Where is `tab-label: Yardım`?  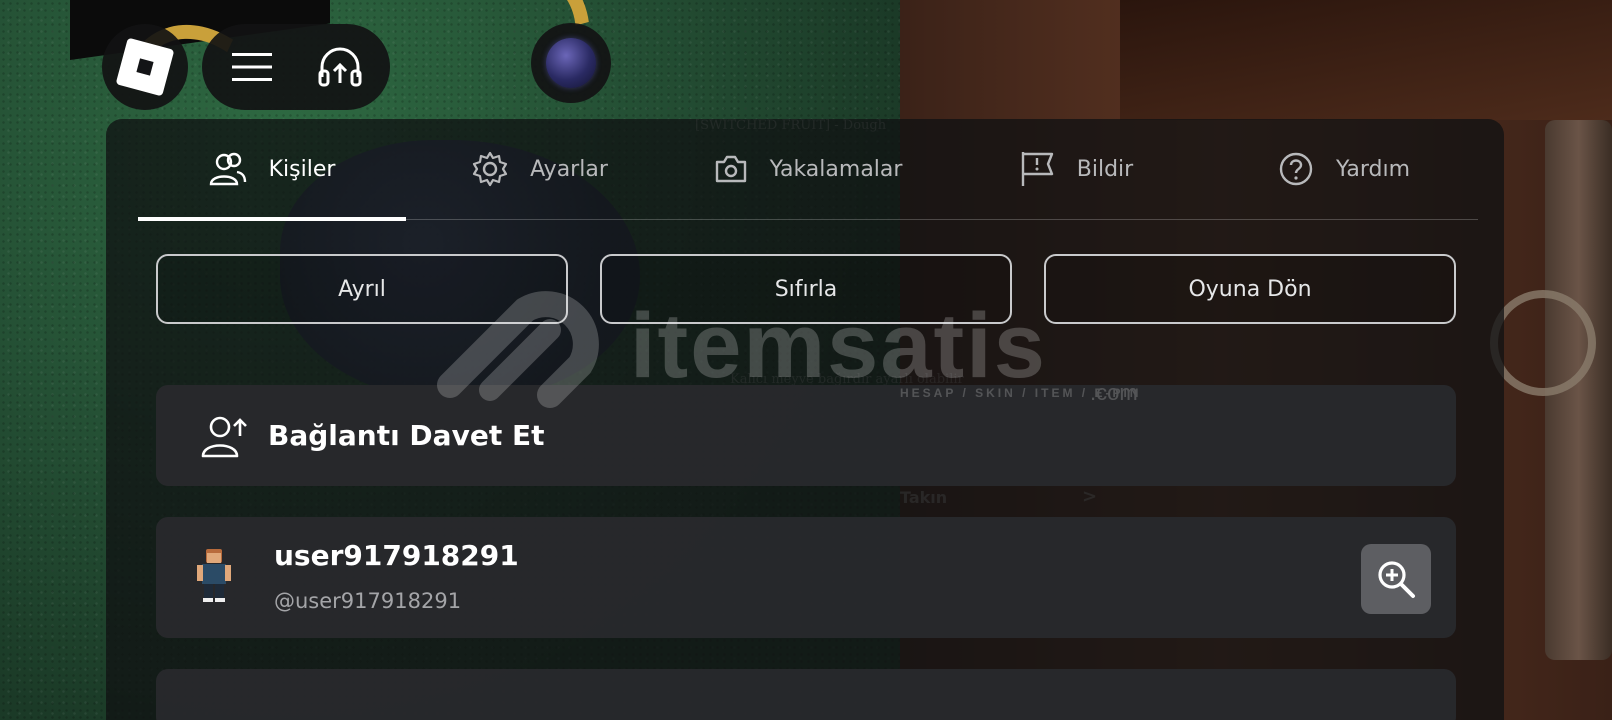
tab-label: Yardım is located at coordinates (1373, 169).